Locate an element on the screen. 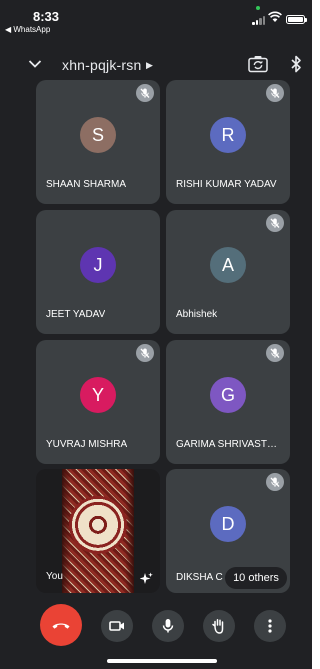 This screenshot has height=669, width=320. participant-name: SHAAN SHARMA is located at coordinates (86, 184).